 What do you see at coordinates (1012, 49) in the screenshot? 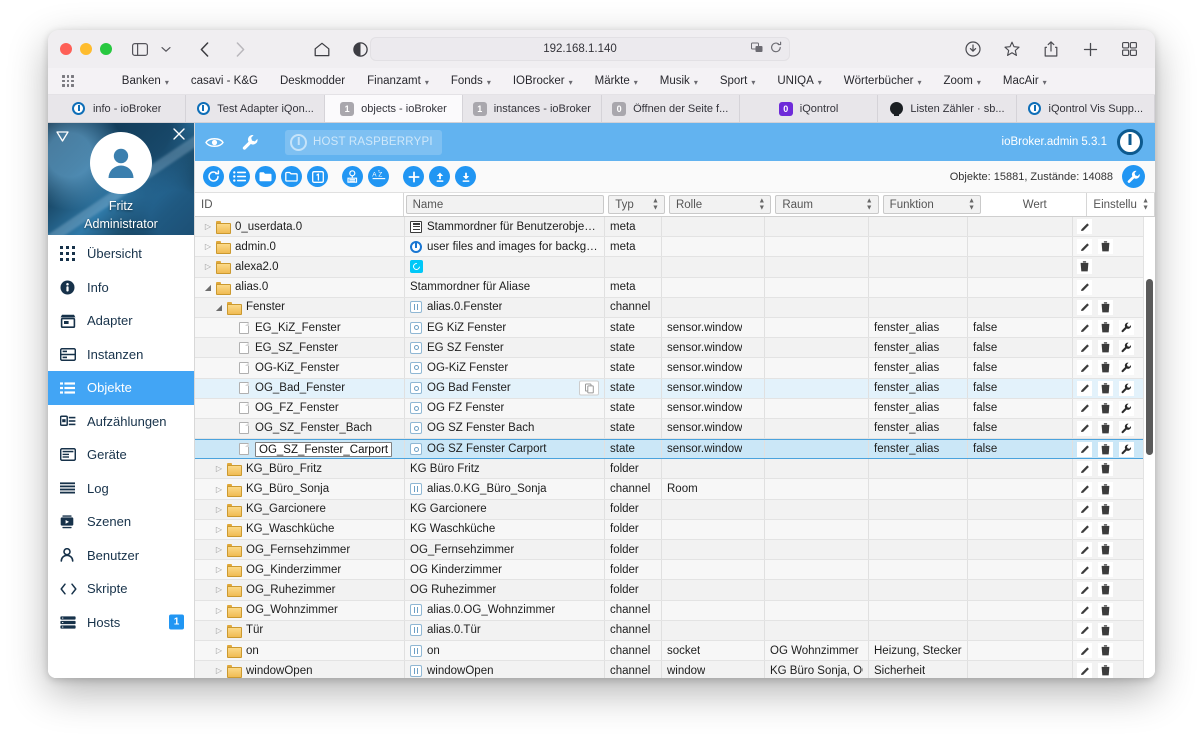
I see `bookmark-star-icon` at bounding box center [1012, 49].